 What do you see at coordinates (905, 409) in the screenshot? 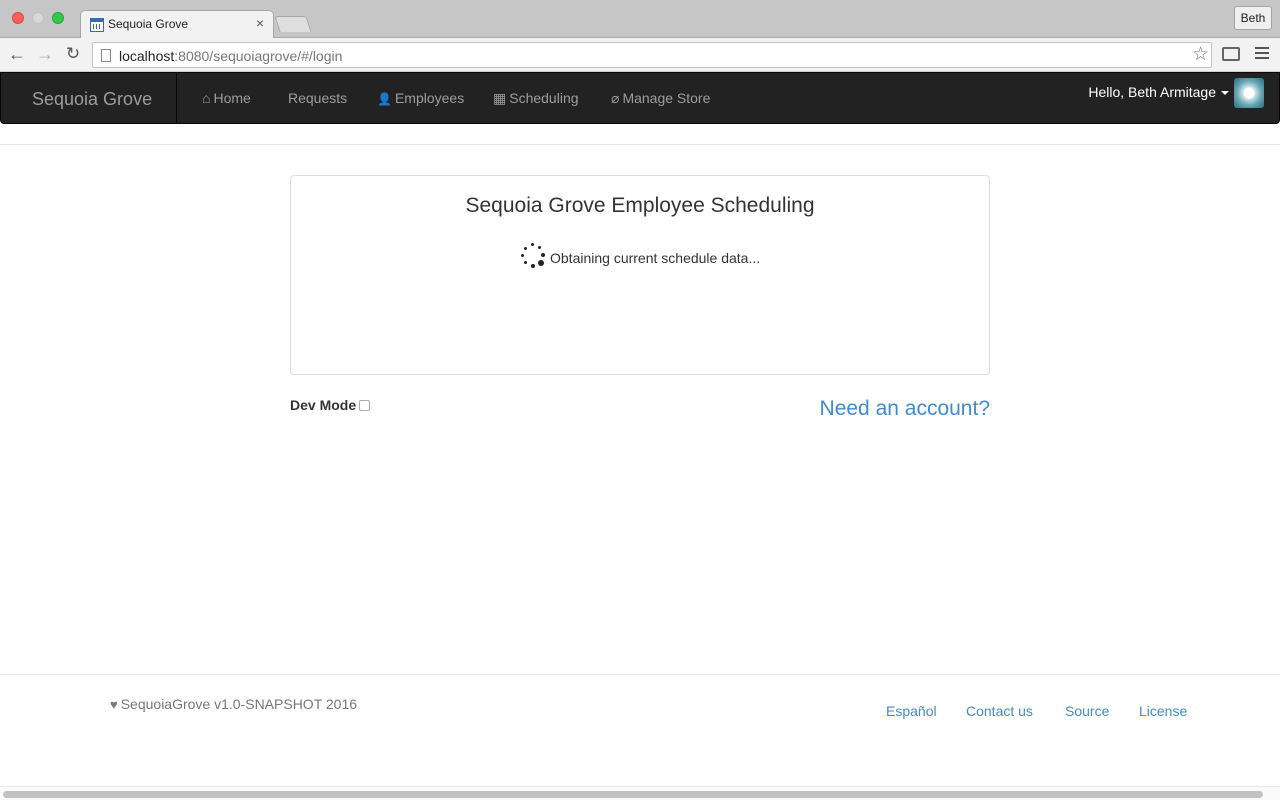
I see `need-account-link: Need an account?` at bounding box center [905, 409].